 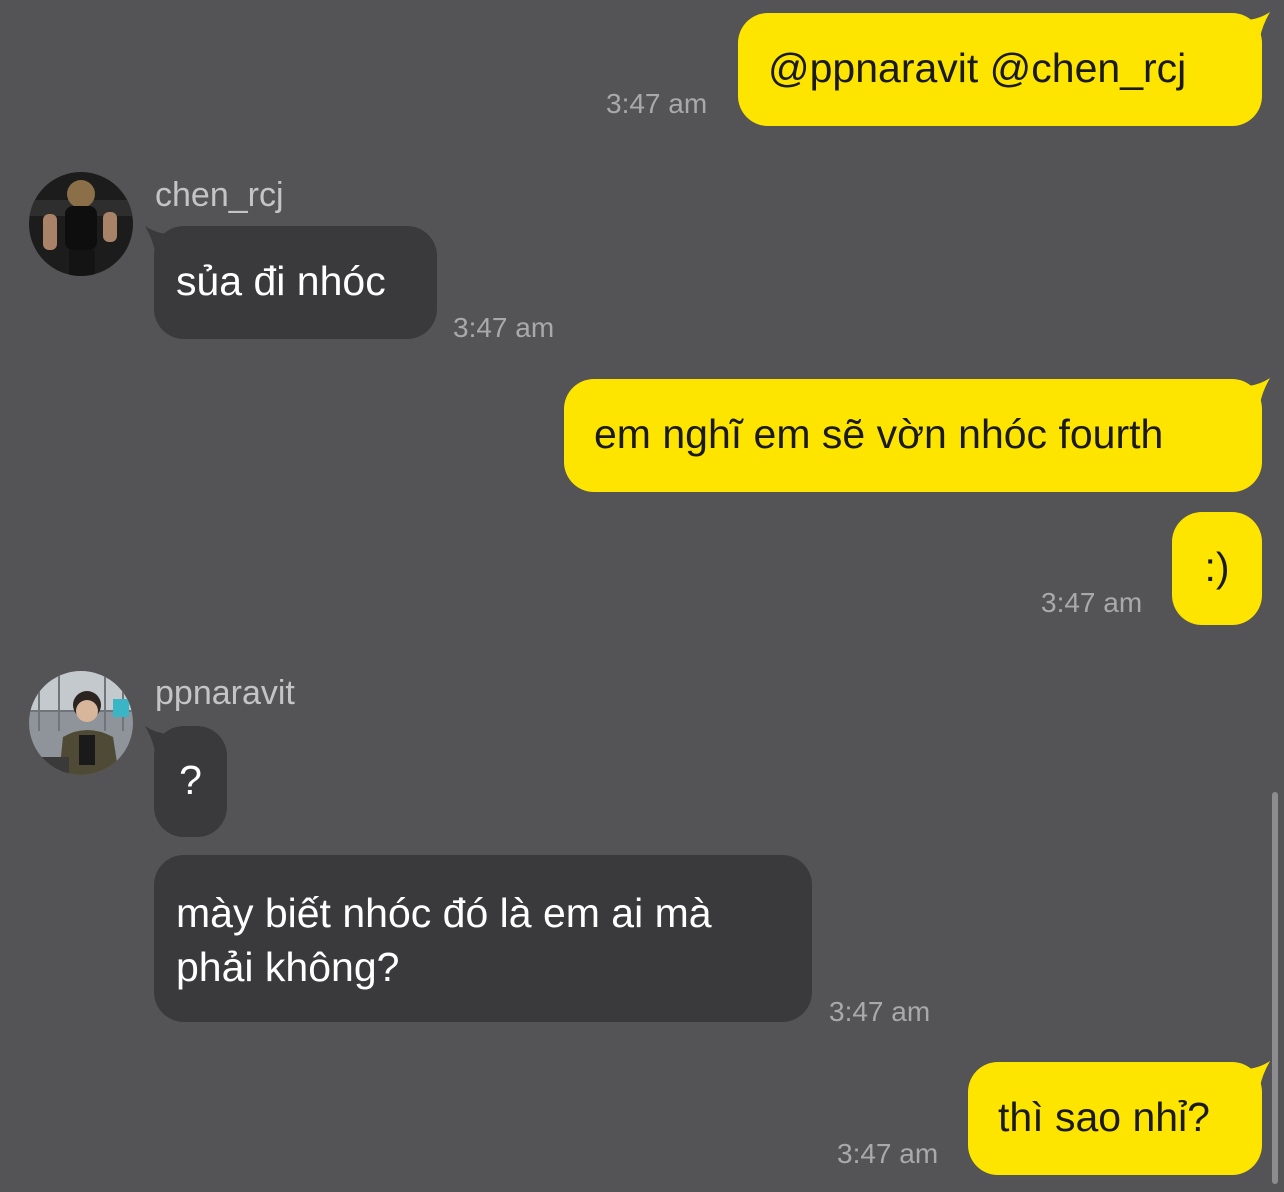 I want to click on message-text: sủa đi nhóc, so click(x=281, y=281).